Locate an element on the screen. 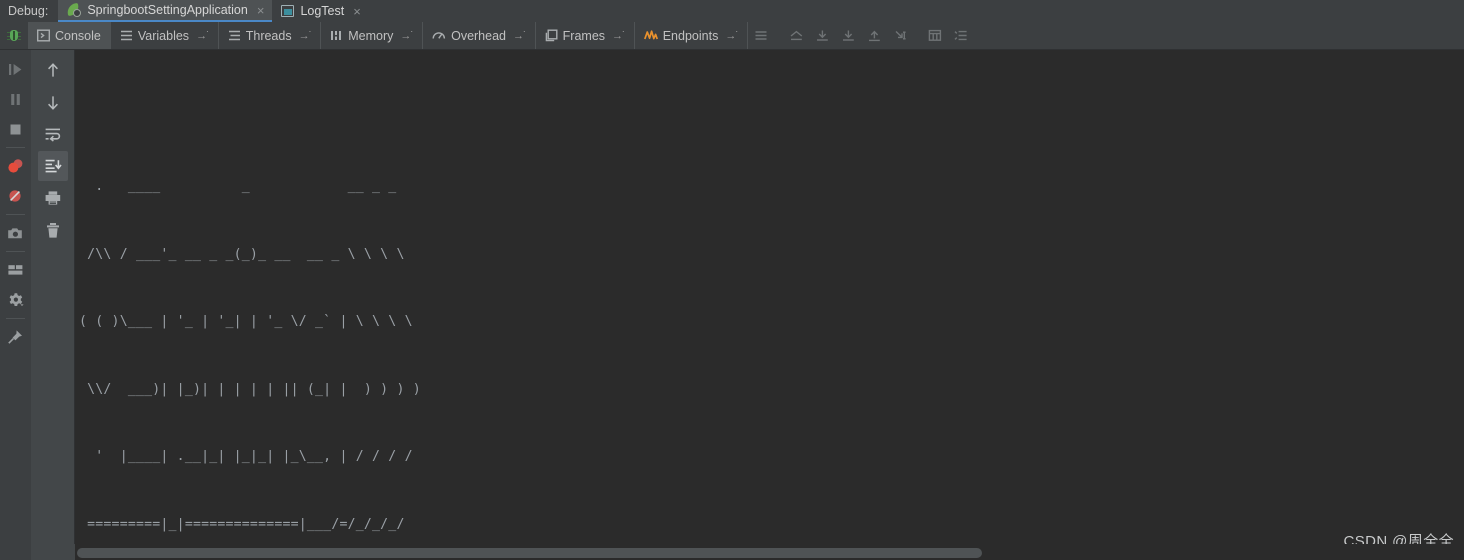  banner-line: \\/ ___)| |_)| | | | | || (_| | ) ) ) ) is located at coordinates (250, 389).